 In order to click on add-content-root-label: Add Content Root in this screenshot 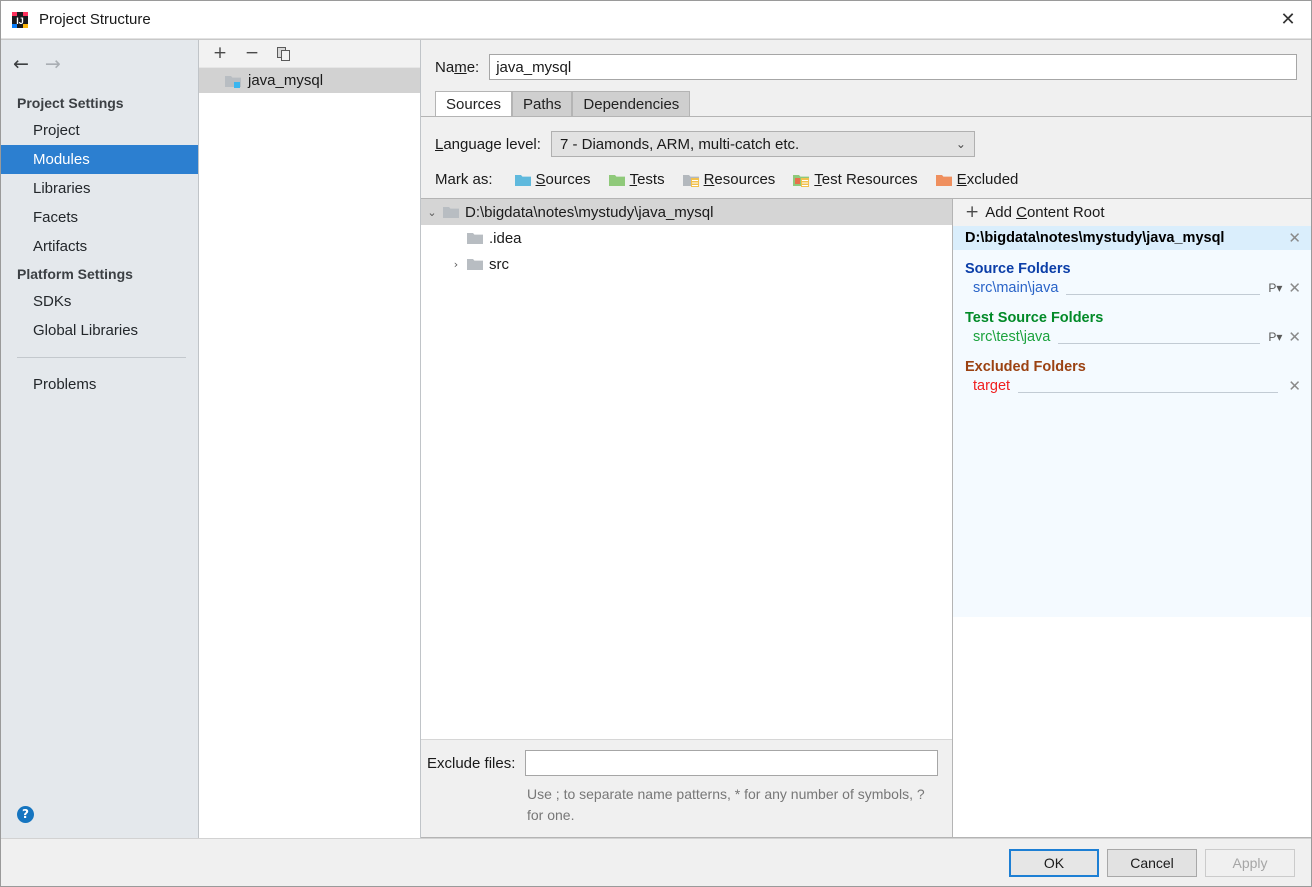, I will do `click(1045, 212)`.